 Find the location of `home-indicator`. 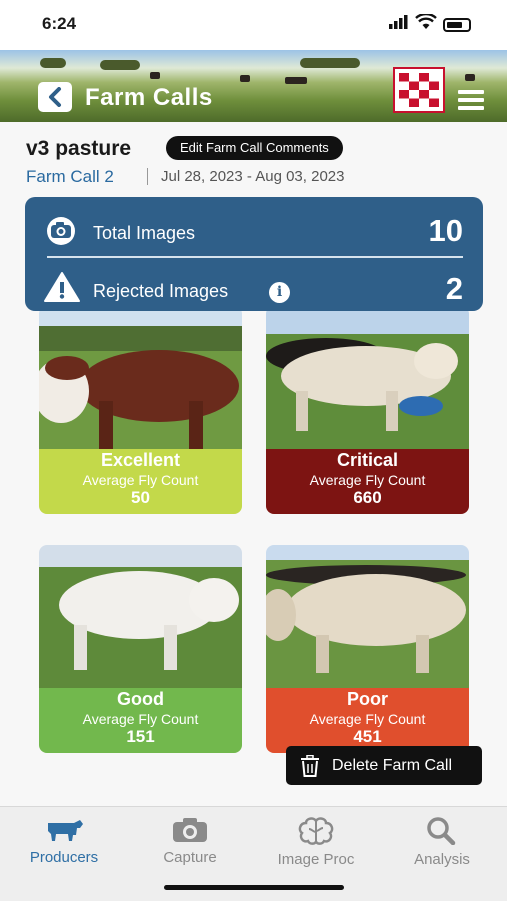

home-indicator is located at coordinates (254, 887).